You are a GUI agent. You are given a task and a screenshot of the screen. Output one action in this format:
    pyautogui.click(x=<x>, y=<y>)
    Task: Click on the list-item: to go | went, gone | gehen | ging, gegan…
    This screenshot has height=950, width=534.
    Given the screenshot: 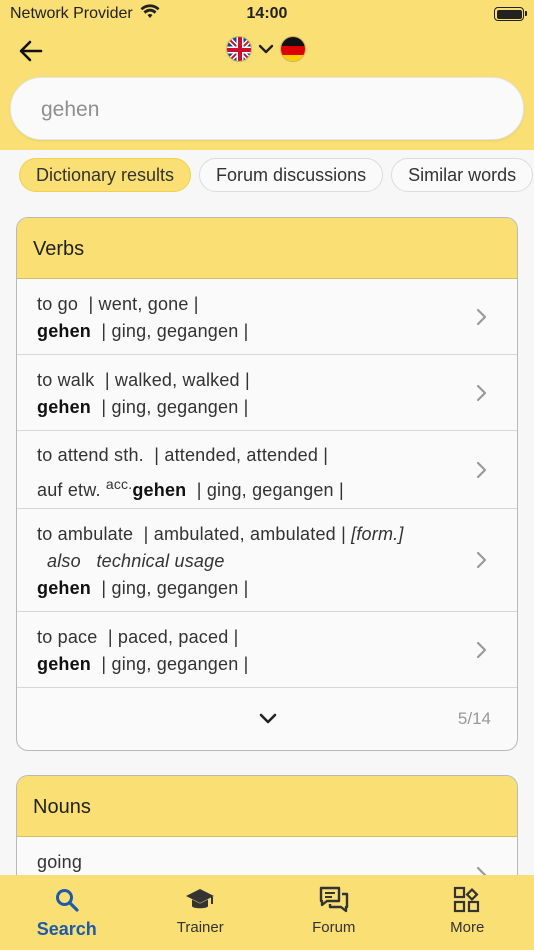 What is the action you would take?
    pyautogui.click(x=267, y=317)
    